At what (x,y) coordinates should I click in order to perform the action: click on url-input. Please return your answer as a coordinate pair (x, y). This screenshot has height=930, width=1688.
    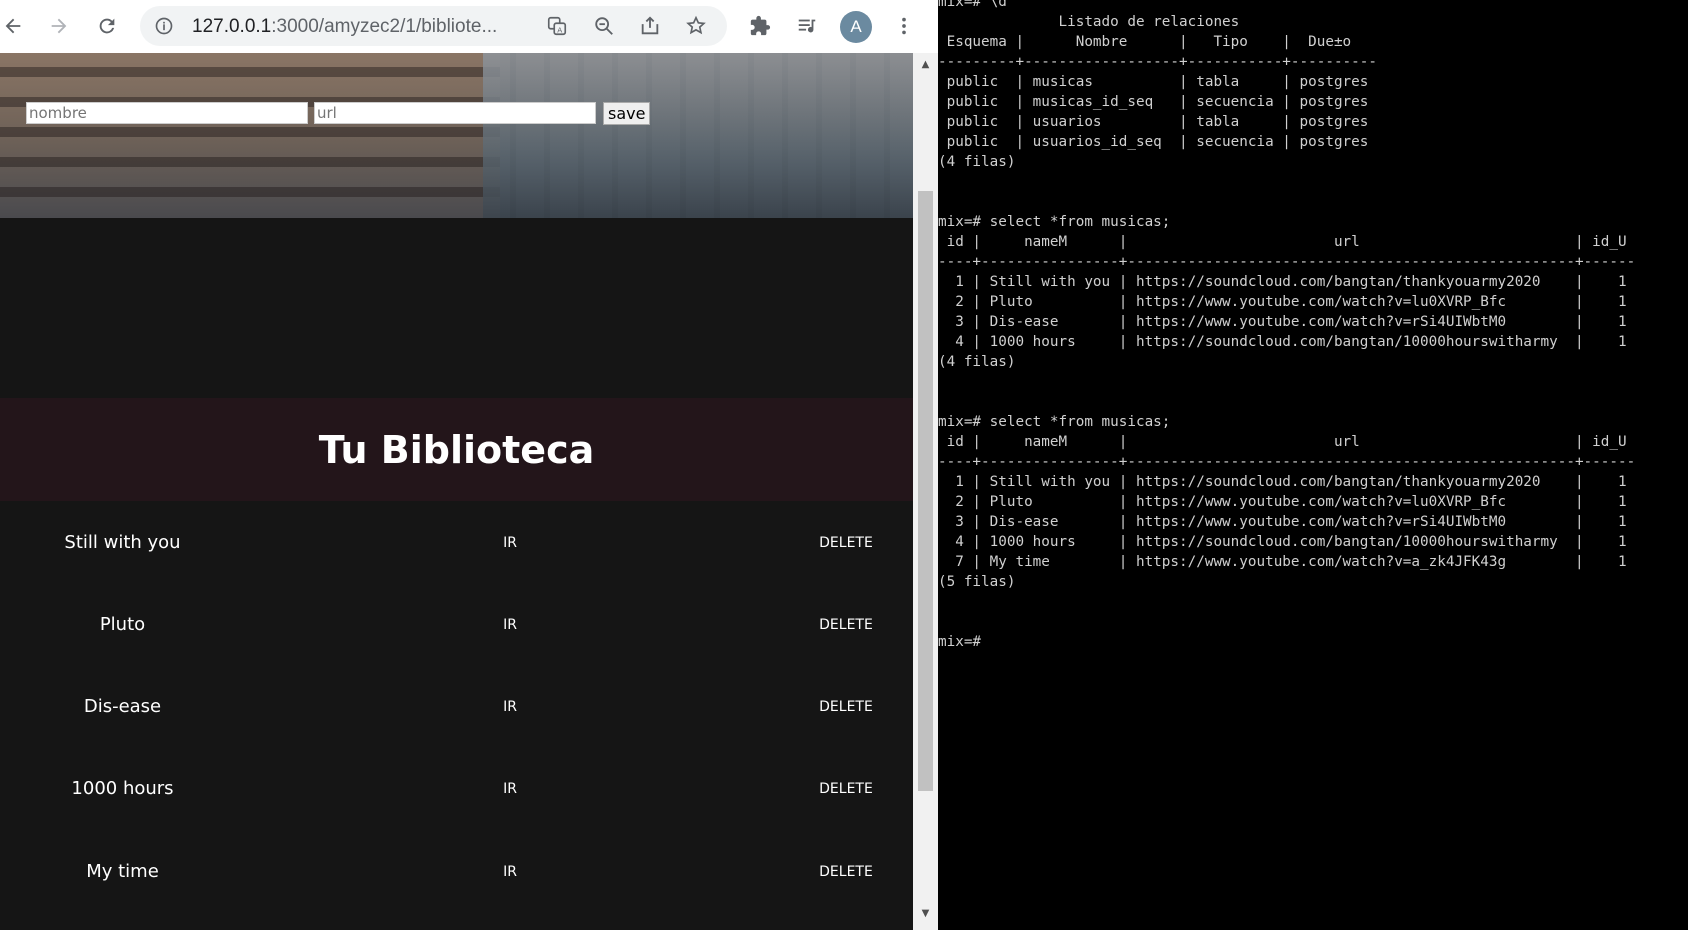
    Looking at the image, I should click on (455, 113).